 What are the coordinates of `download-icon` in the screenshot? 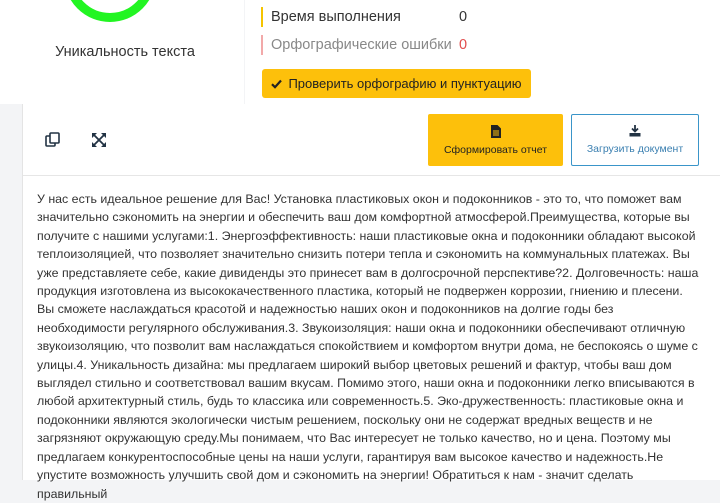 It's located at (635, 131).